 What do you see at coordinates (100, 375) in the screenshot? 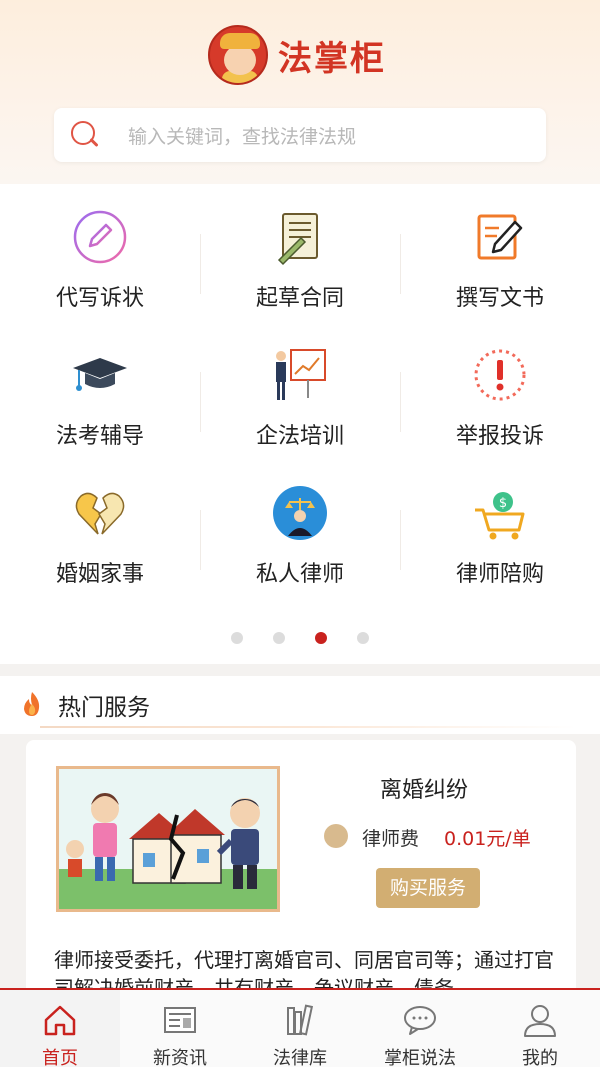
I see `graduation-cap-icon` at bounding box center [100, 375].